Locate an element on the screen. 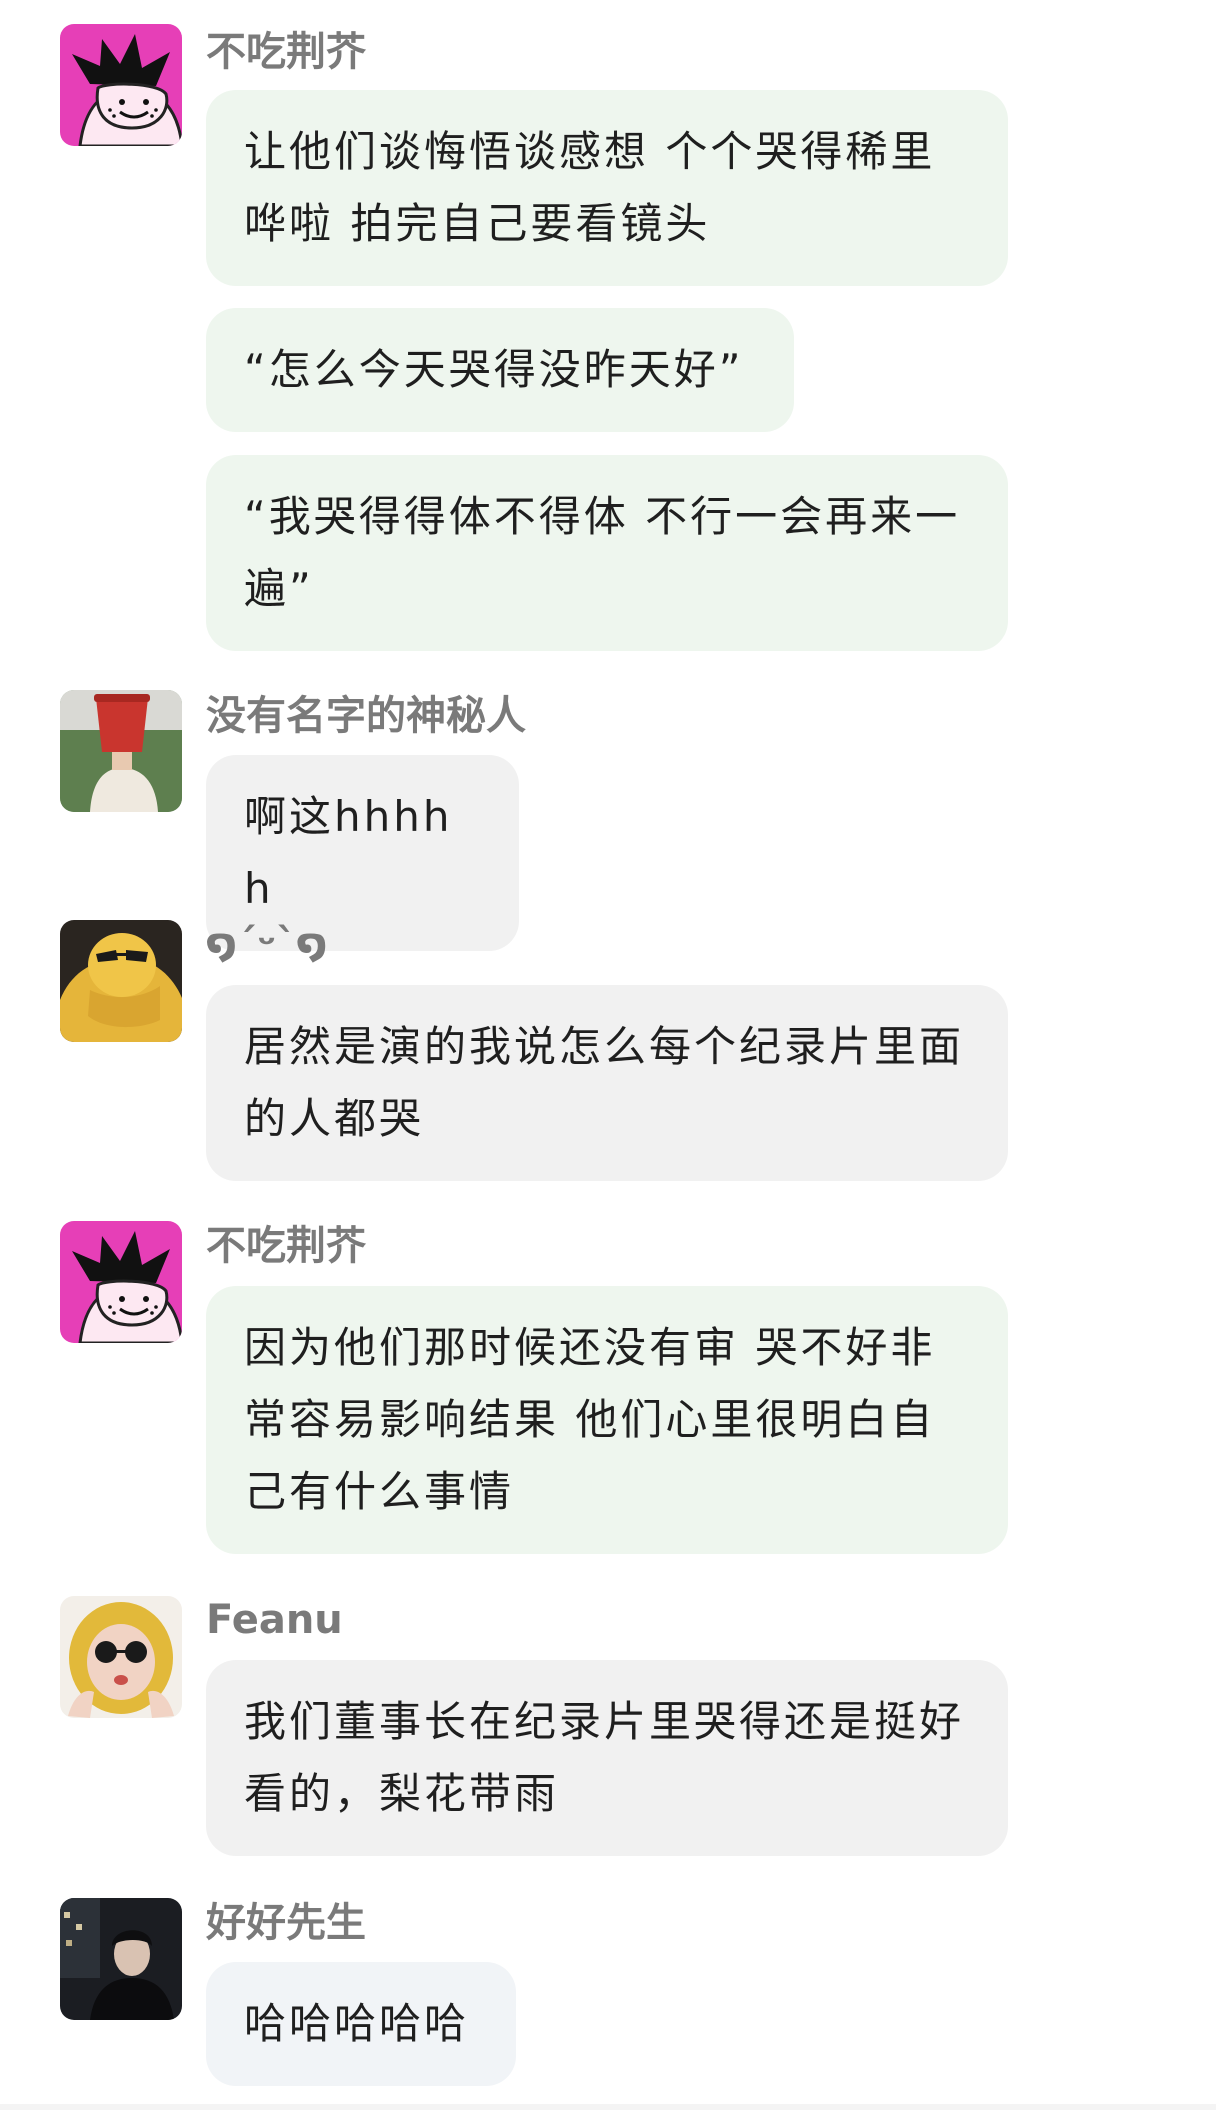 The height and width of the screenshot is (2110, 1216). avatar-yellow-hood is located at coordinates (121, 981).